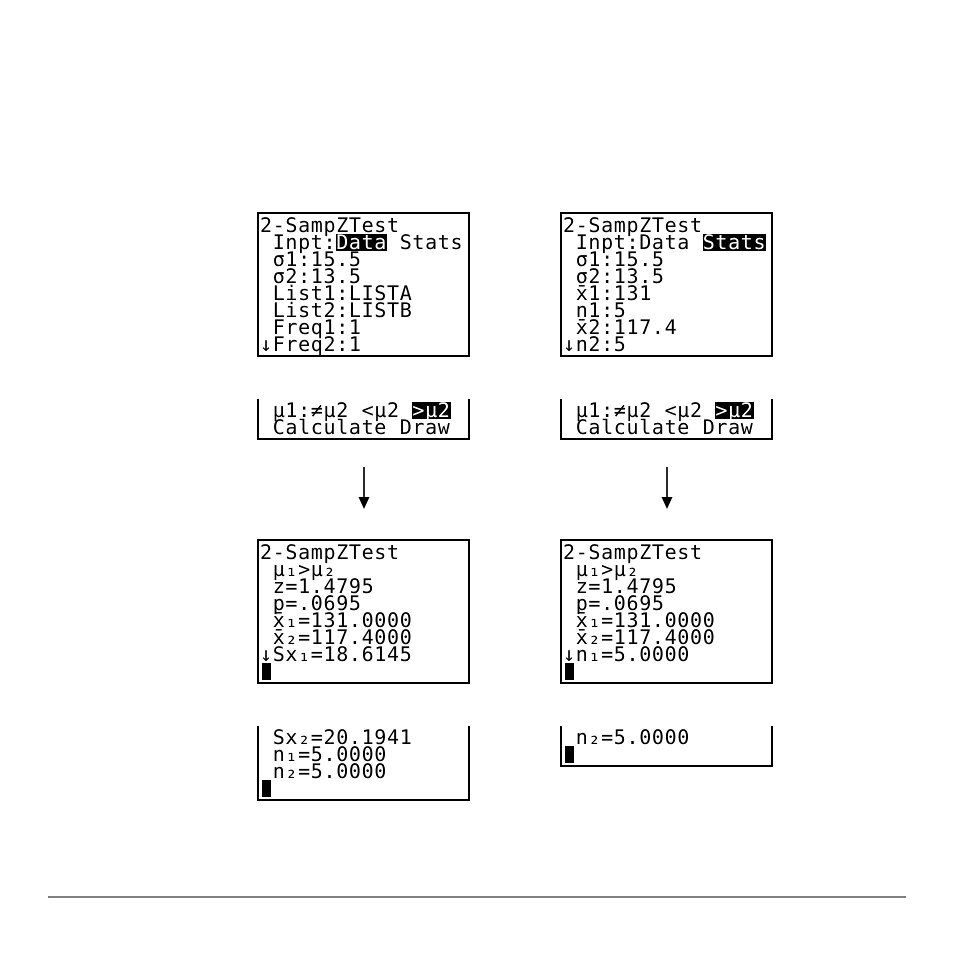 The image size is (954, 954). What do you see at coordinates (342, 737) in the screenshot?
I see `screen-text: Sx₂=20.1941` at bounding box center [342, 737].